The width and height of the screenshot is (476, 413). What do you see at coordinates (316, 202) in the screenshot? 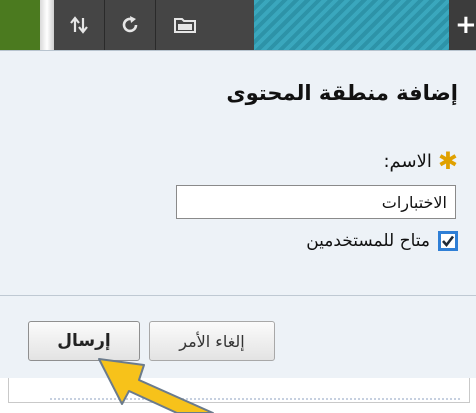
I see `name-input` at bounding box center [316, 202].